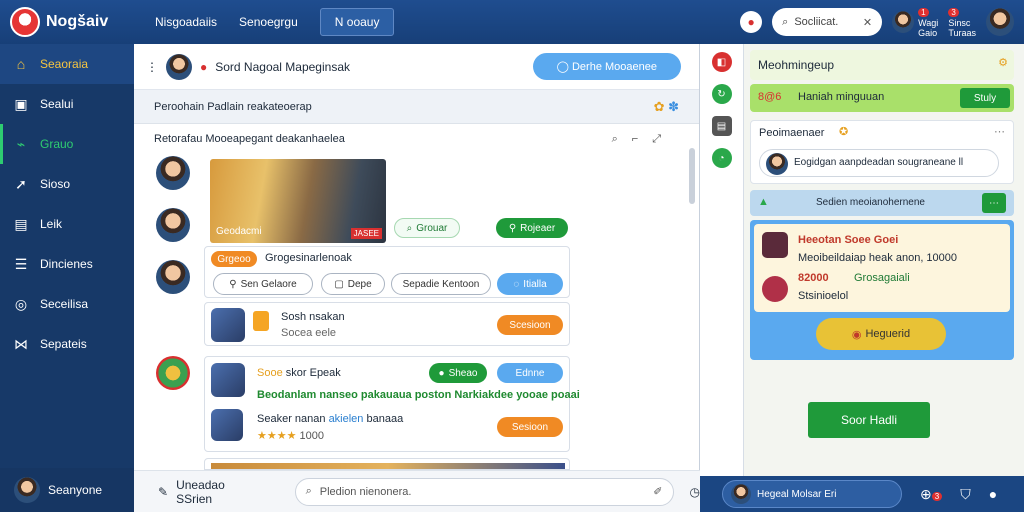 Image resolution: width=1024 pixels, height=512 pixels. I want to click on bottom-pill-label: Hegeal Molsar Eri, so click(797, 494).